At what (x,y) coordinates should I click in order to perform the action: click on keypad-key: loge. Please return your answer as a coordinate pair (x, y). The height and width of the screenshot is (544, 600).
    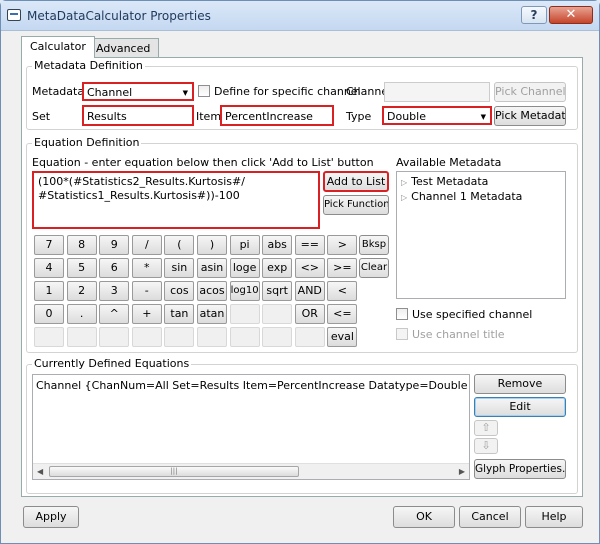
    Looking at the image, I should click on (244, 268).